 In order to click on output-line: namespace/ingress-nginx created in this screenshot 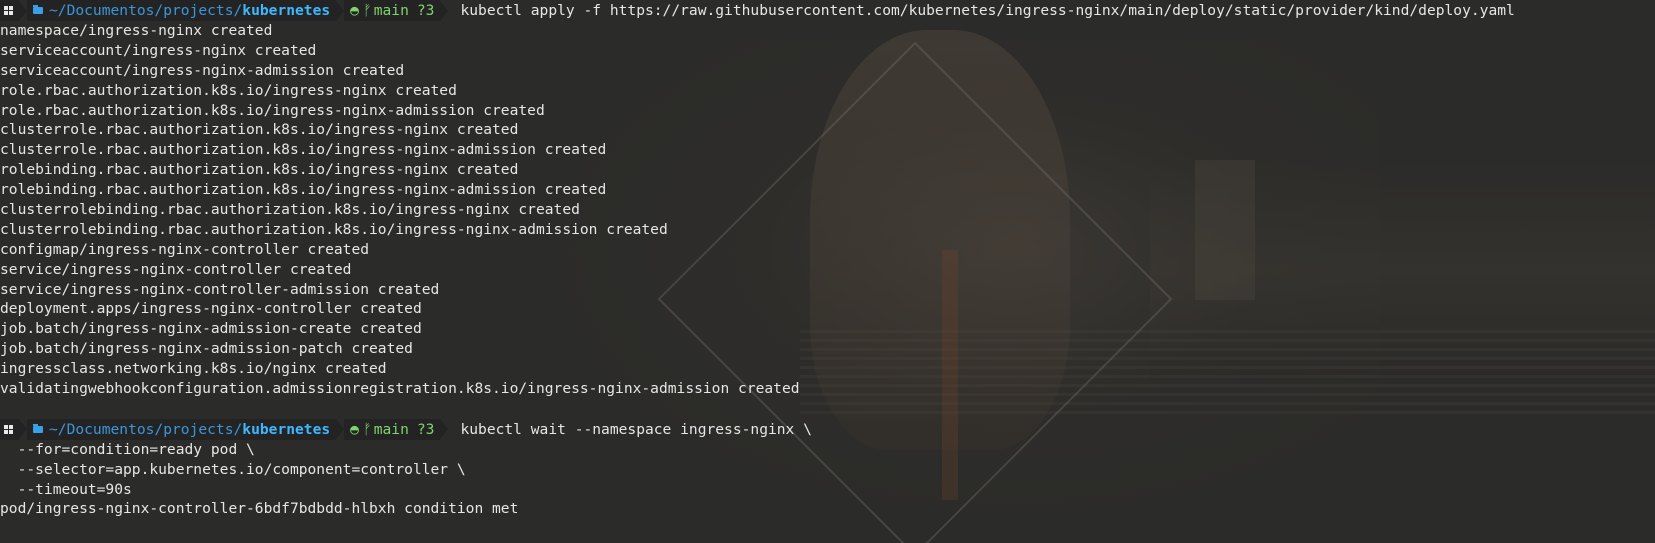, I will do `click(136, 30)`.